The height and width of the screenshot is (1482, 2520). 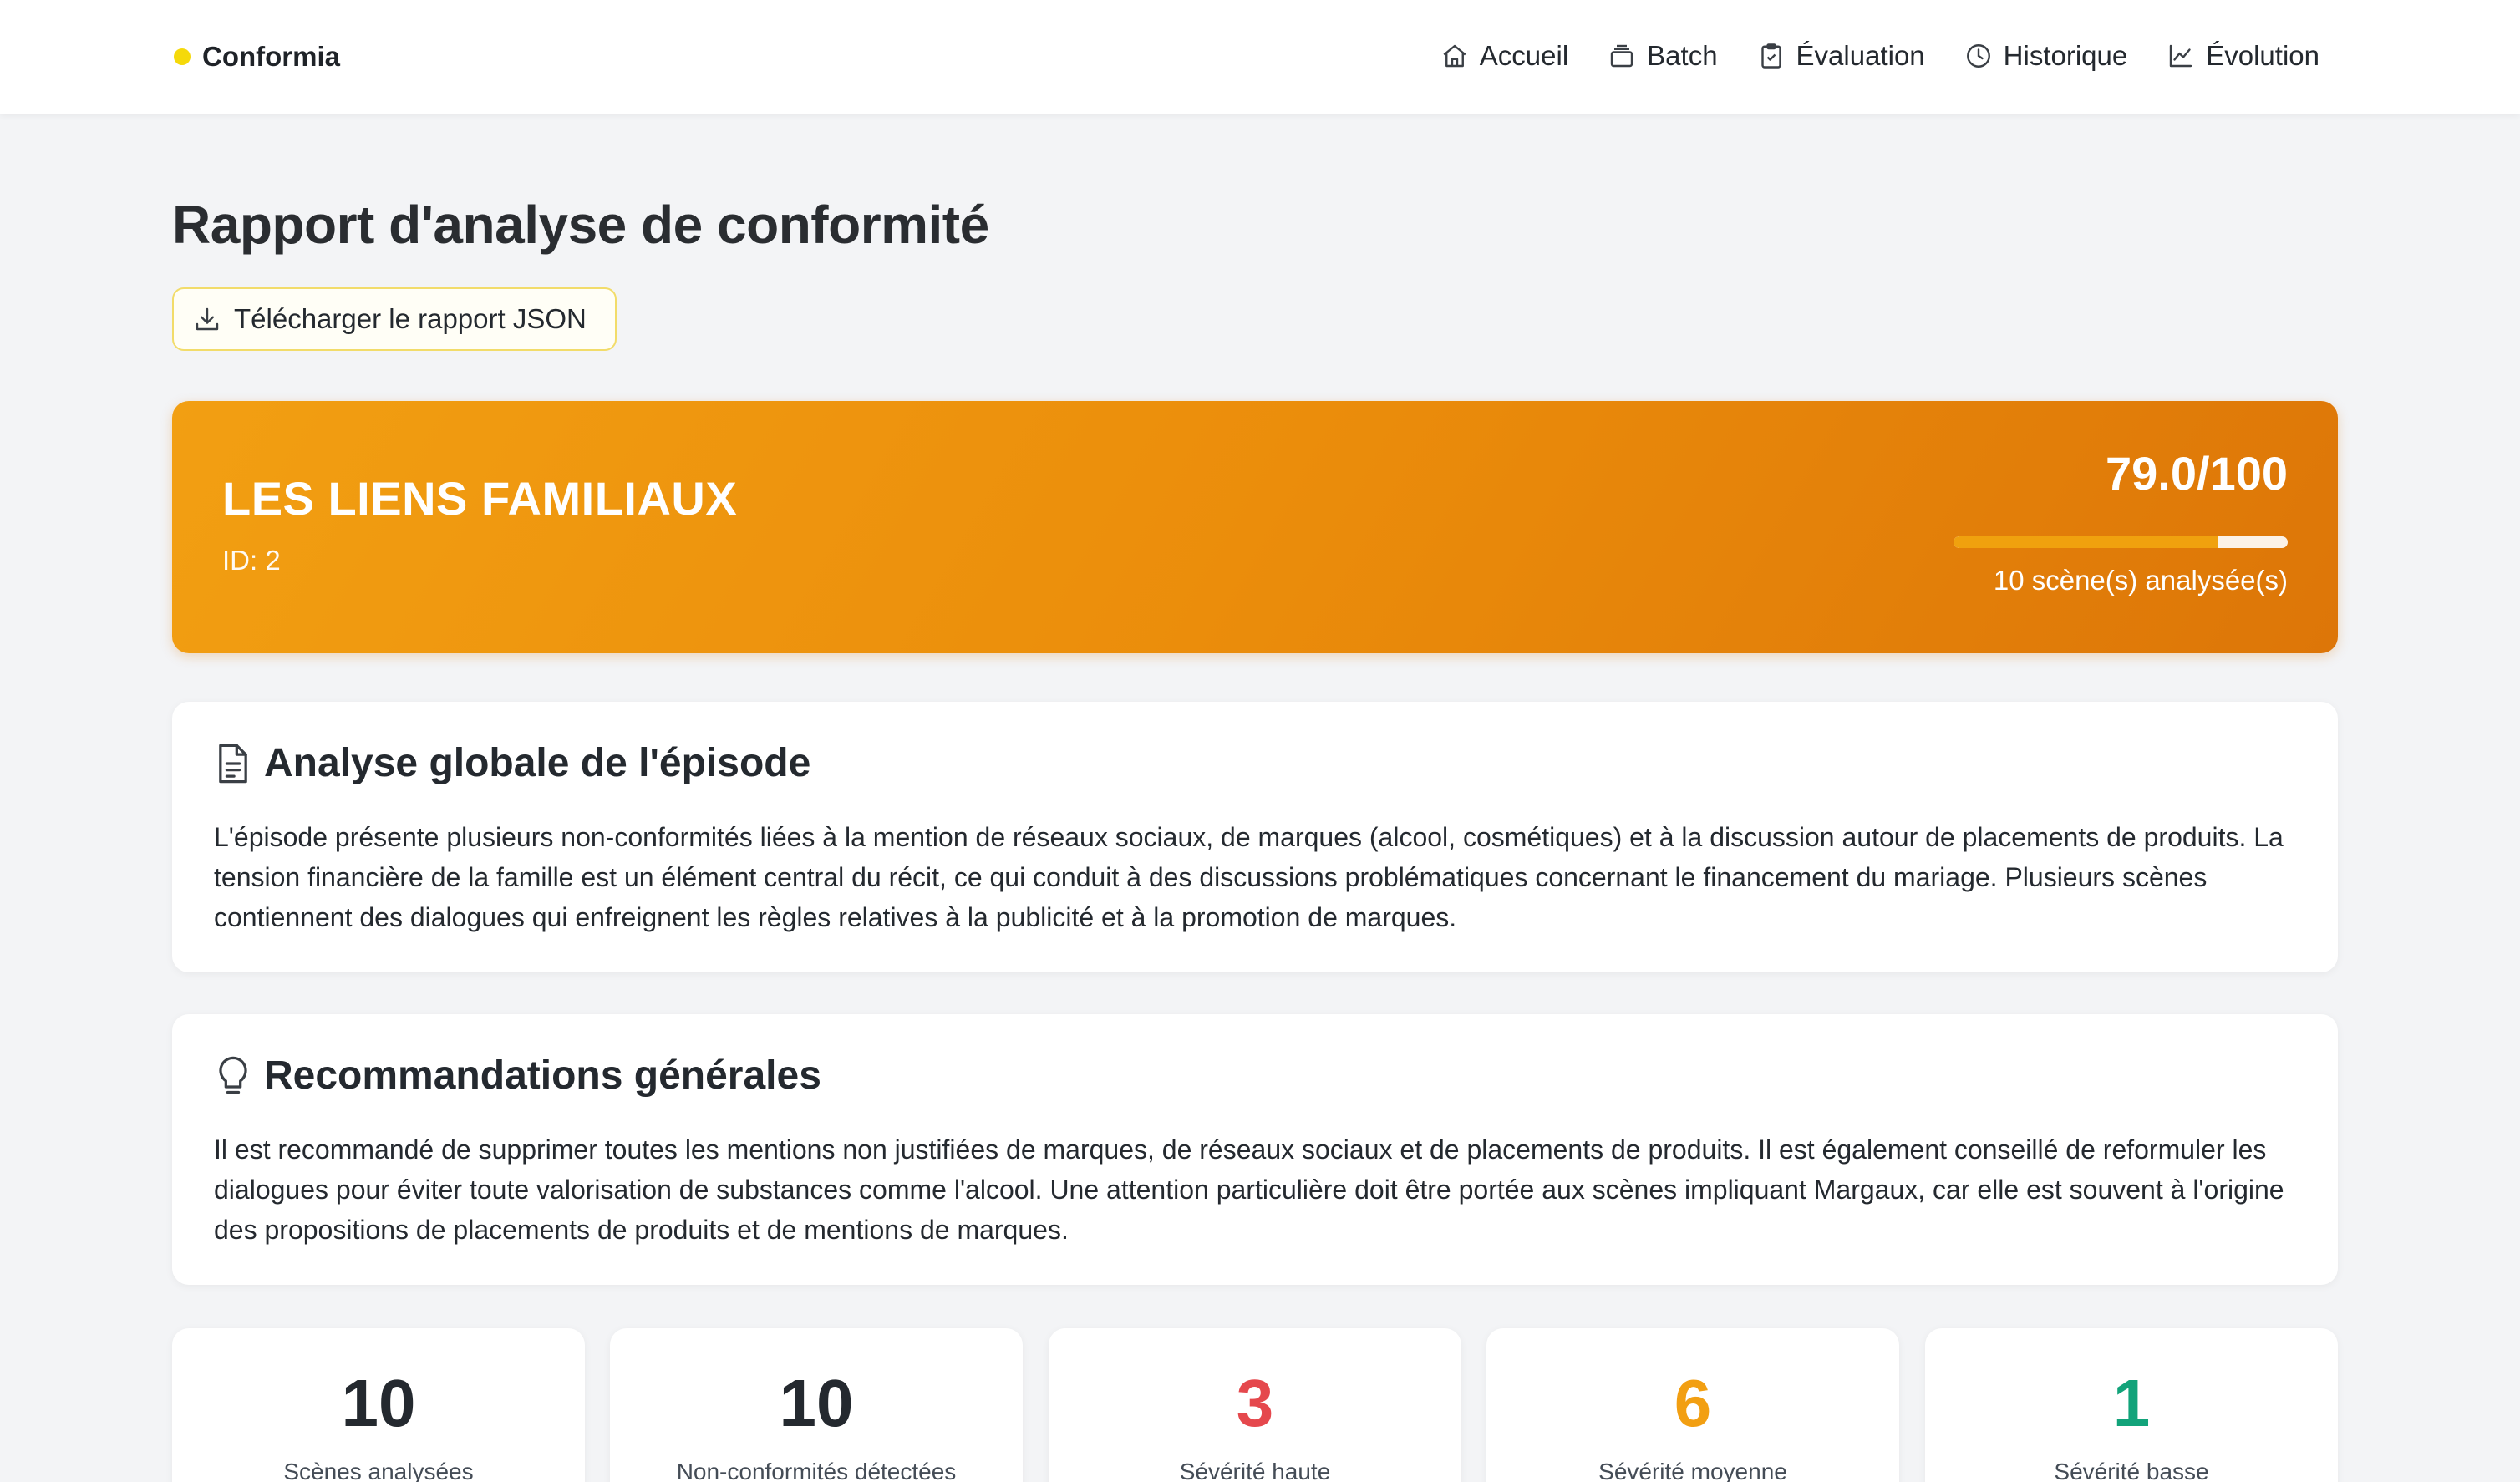 I want to click on clock-icon, so click(x=1978, y=56).